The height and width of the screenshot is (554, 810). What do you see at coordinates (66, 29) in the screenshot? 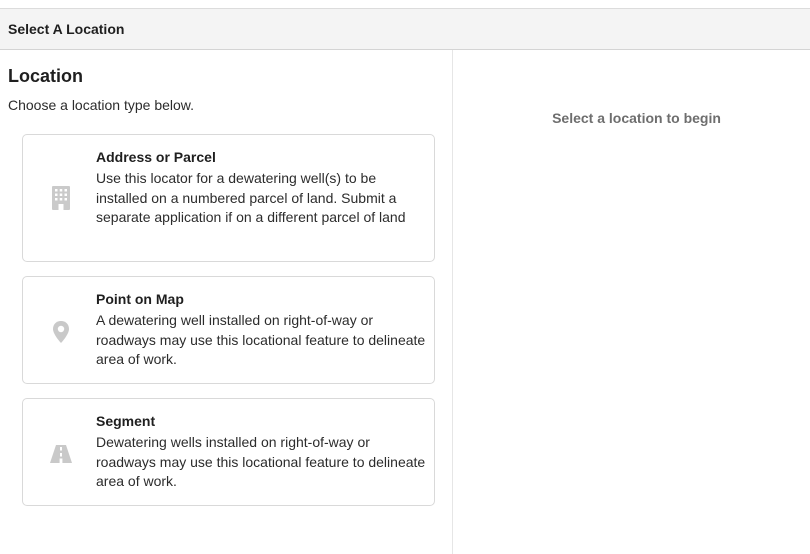
I see `header-title: Select A Location` at bounding box center [66, 29].